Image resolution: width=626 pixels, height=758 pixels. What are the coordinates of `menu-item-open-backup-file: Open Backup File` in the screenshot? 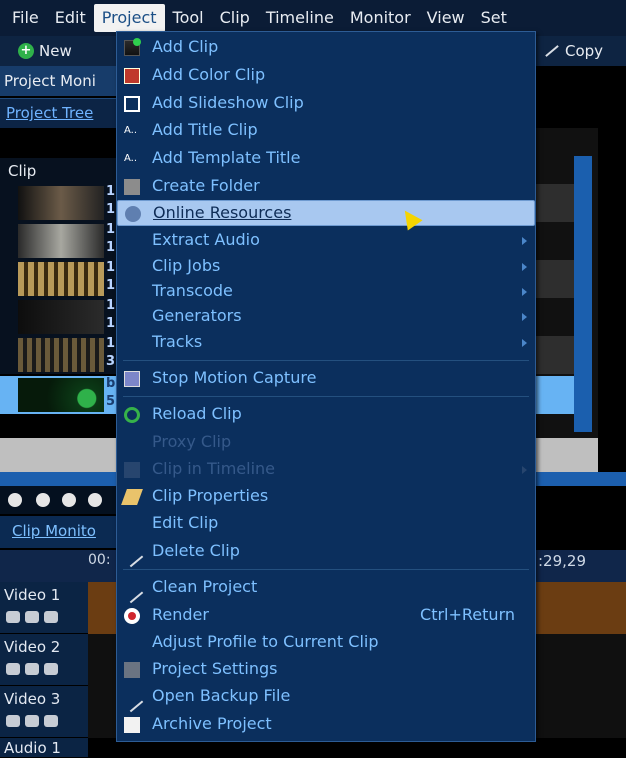 It's located at (326, 698).